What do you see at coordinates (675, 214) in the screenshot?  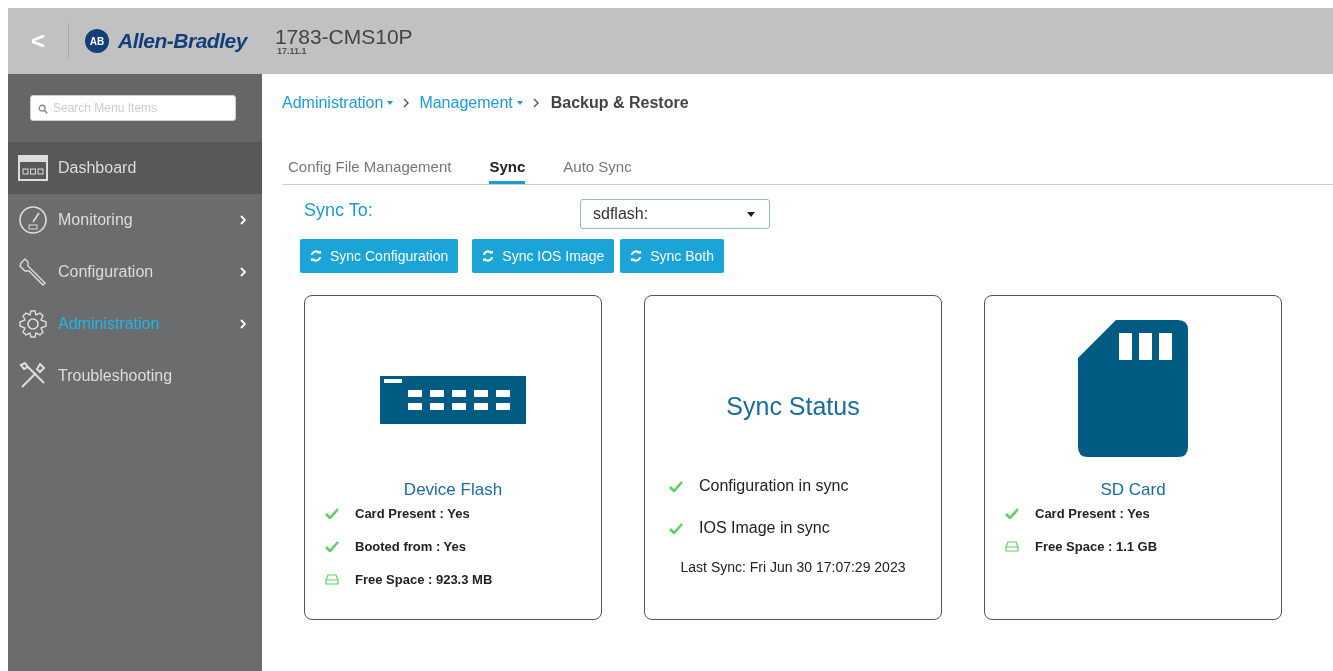 I see `target-dropdown: sdflash:` at bounding box center [675, 214].